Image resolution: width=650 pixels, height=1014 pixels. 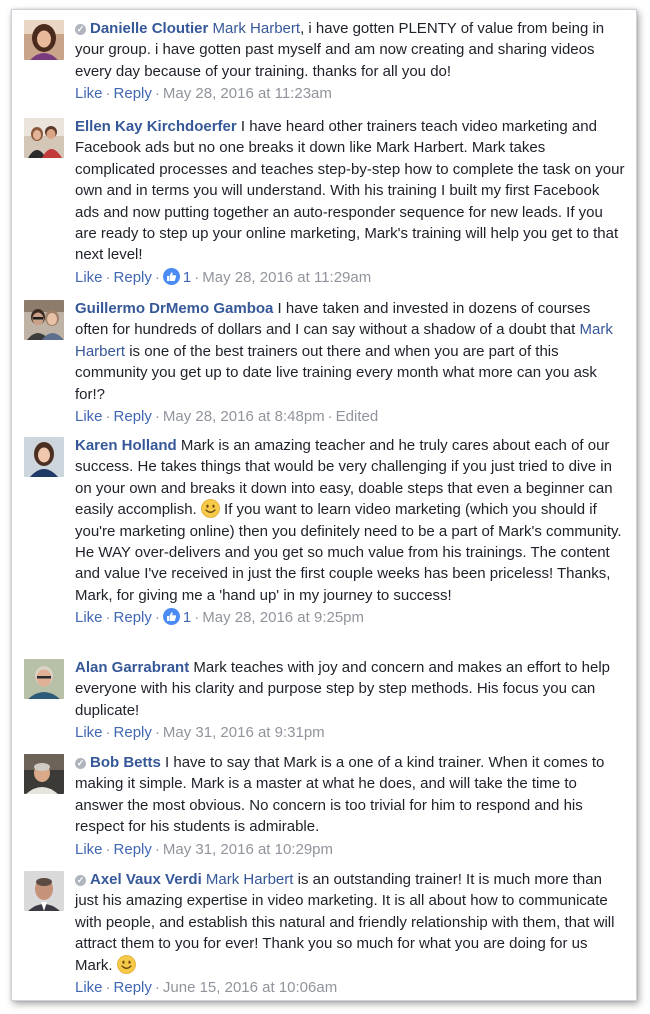 What do you see at coordinates (286, 277) in the screenshot?
I see `timestamp: May 28, 2016 at 11:29am` at bounding box center [286, 277].